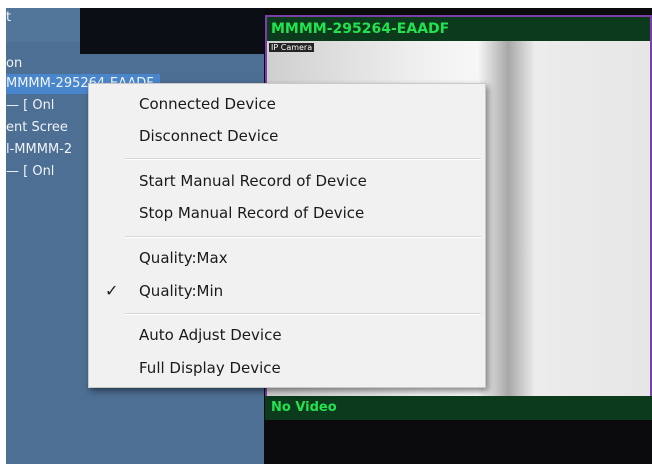 The width and height of the screenshot is (652, 464). What do you see at coordinates (287, 368) in the screenshot?
I see `menu-item-full-display: Full Display Device` at bounding box center [287, 368].